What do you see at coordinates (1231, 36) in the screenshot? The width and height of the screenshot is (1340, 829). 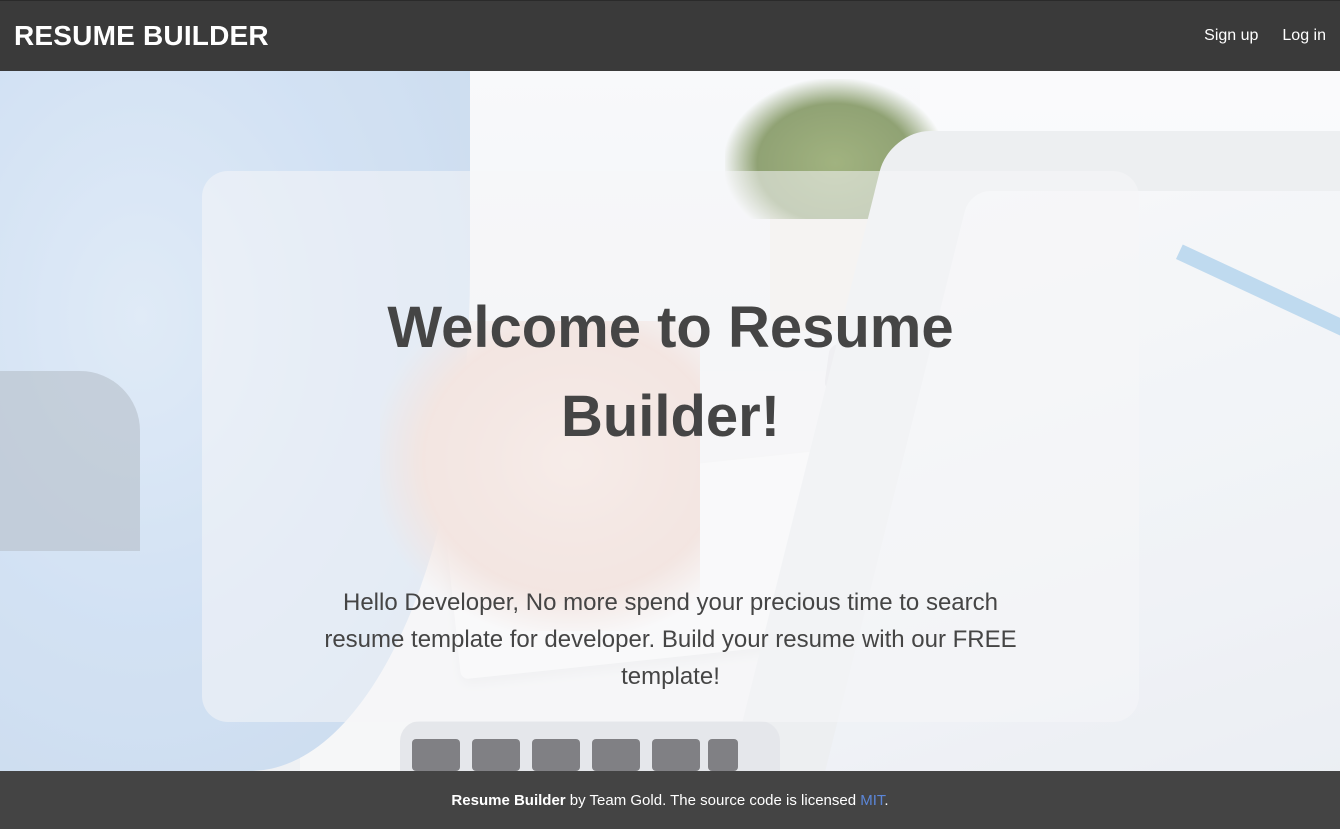 I see `signup-link: Sign up` at bounding box center [1231, 36].